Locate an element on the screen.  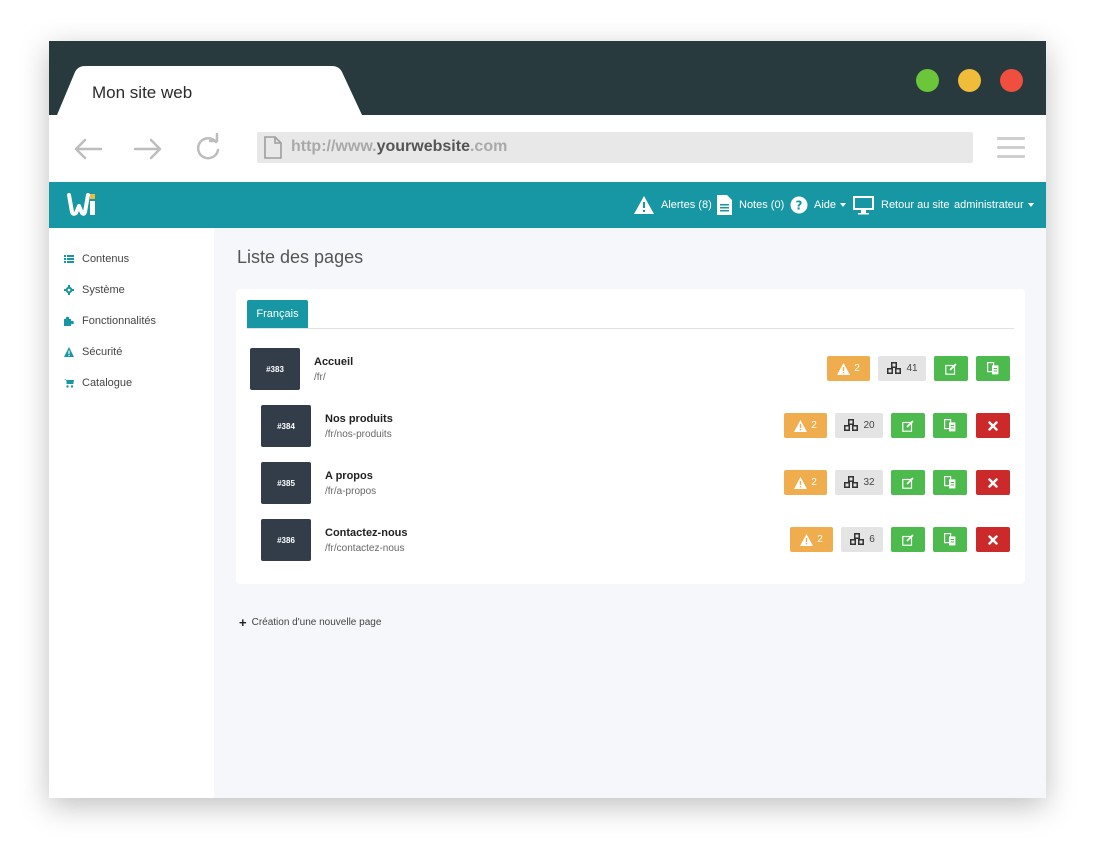
page-row: #383 Accueil /fr/ 2 41 is located at coordinates (630, 370).